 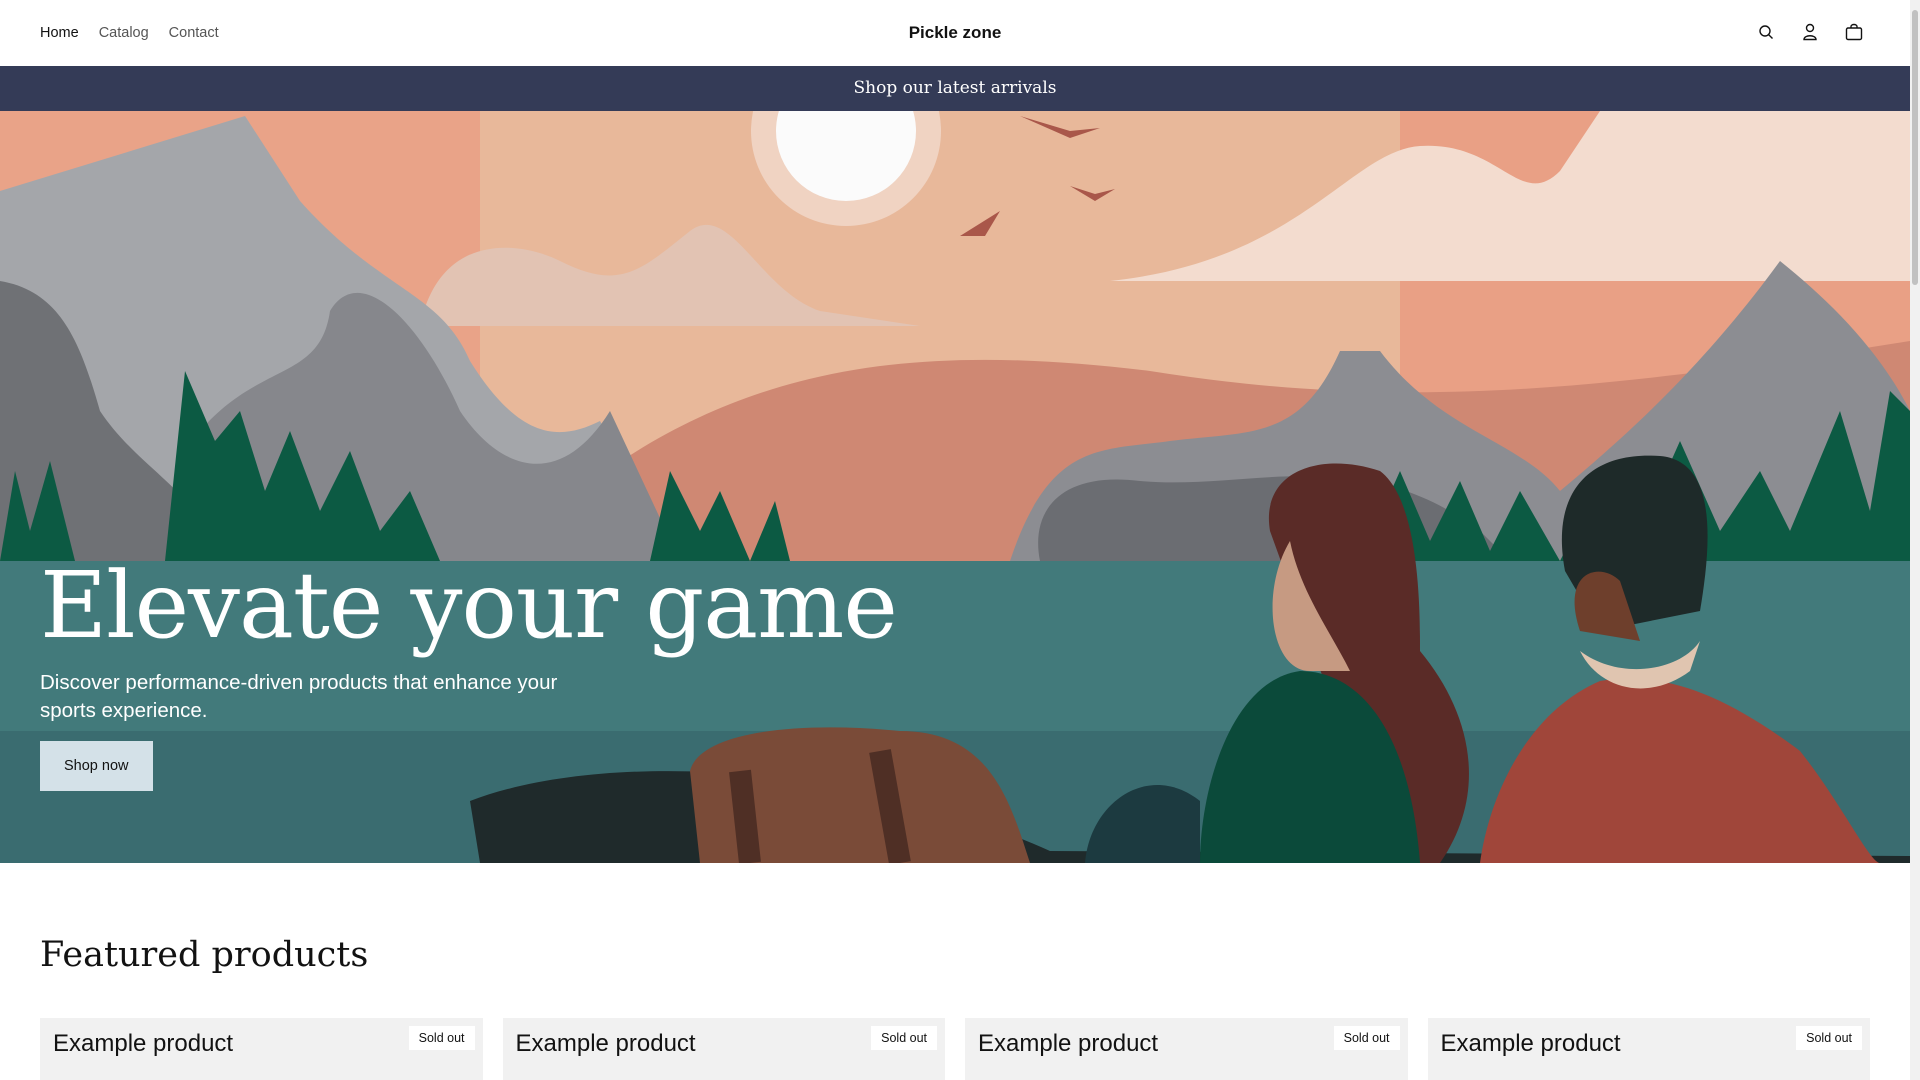 I want to click on search-icon, so click(x=1766, y=32).